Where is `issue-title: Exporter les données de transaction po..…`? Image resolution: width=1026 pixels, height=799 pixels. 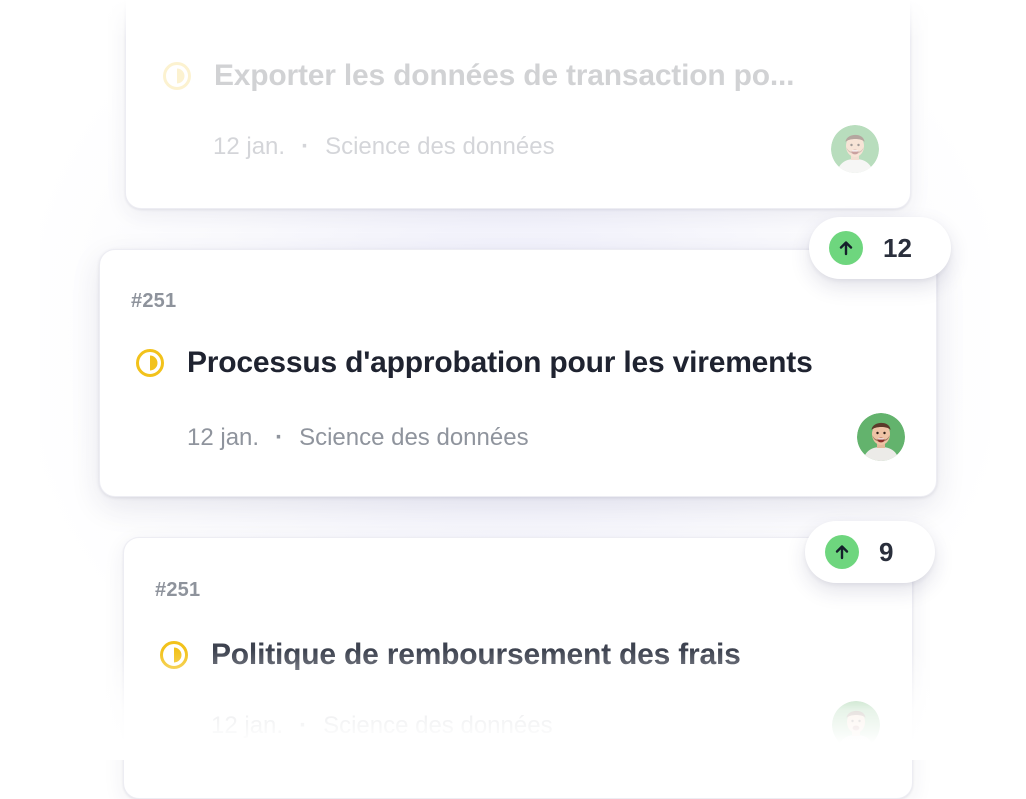 issue-title: Exporter les données de transaction po..… is located at coordinates (504, 76).